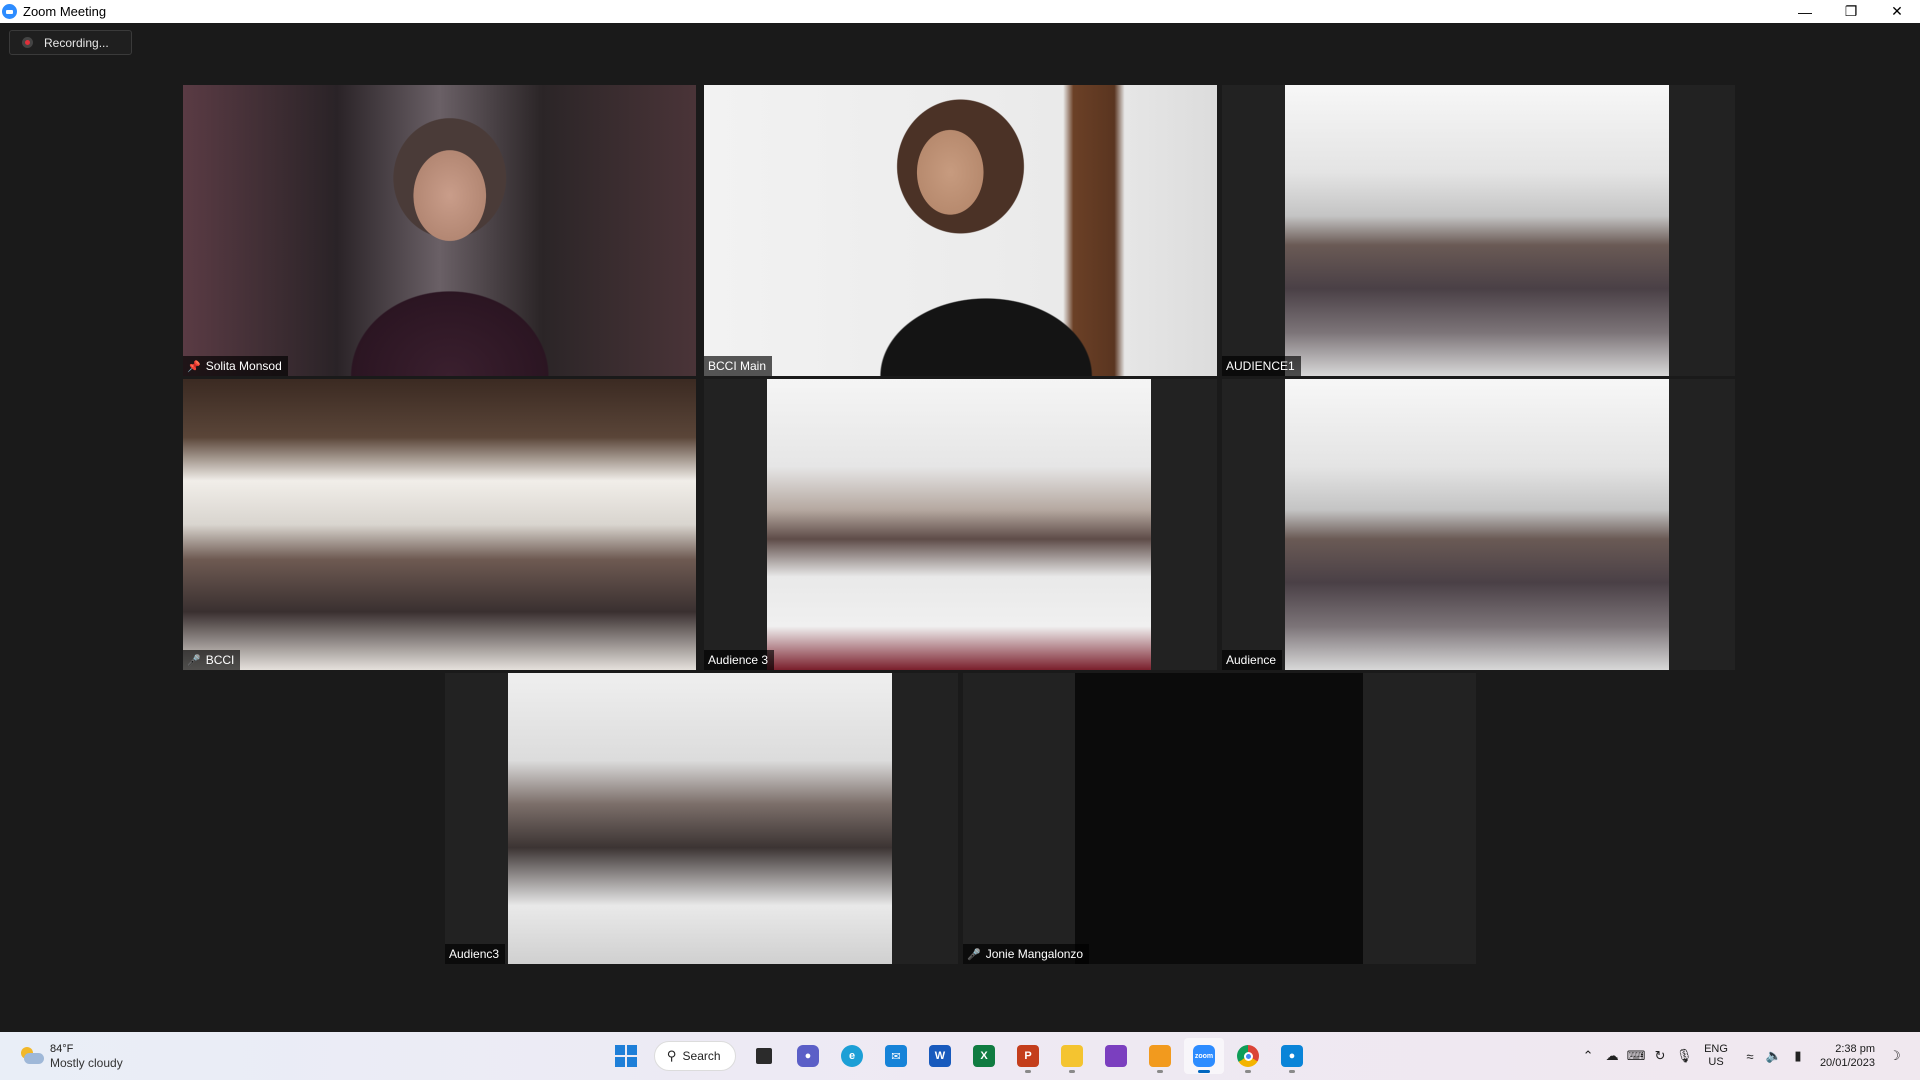  I want to click on video-tile-audience1: AUDIENCE1, so click(1478, 230).